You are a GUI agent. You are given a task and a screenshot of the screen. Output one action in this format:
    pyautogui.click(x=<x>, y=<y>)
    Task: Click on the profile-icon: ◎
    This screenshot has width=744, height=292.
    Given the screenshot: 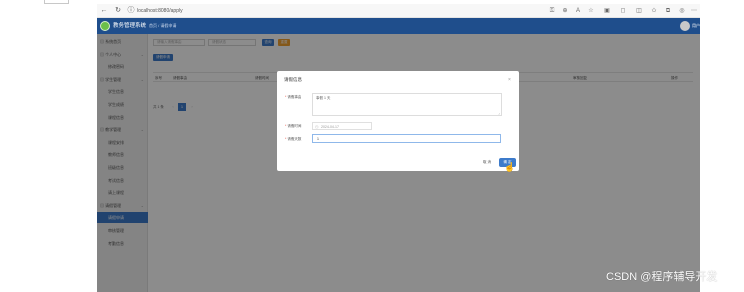 What is the action you would take?
    pyautogui.click(x=682, y=11)
    